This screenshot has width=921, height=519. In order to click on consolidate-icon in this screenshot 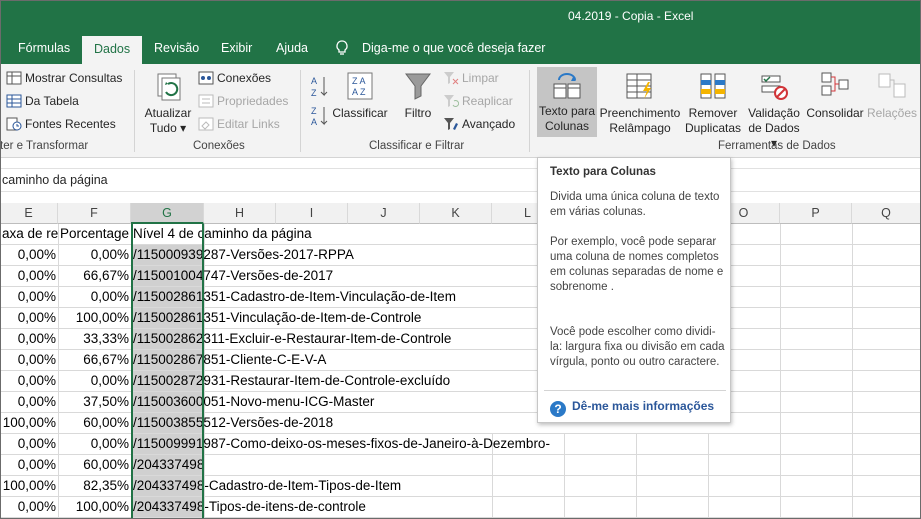, I will do `click(835, 84)`.